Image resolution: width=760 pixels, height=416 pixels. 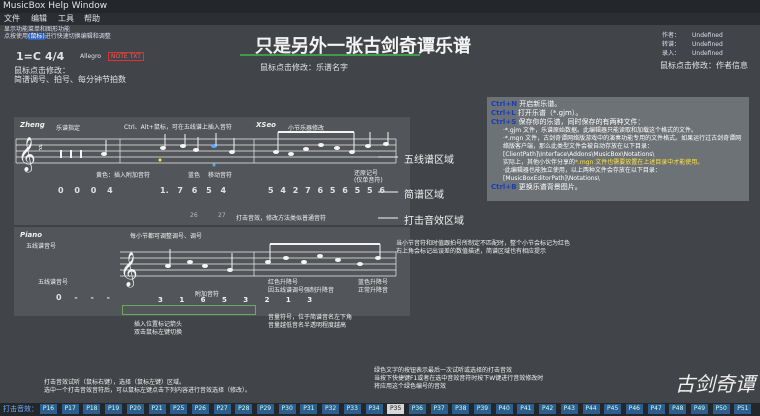 What do you see at coordinates (382, 190) in the screenshot?
I see `jianpu-c-10: 6` at bounding box center [382, 190].